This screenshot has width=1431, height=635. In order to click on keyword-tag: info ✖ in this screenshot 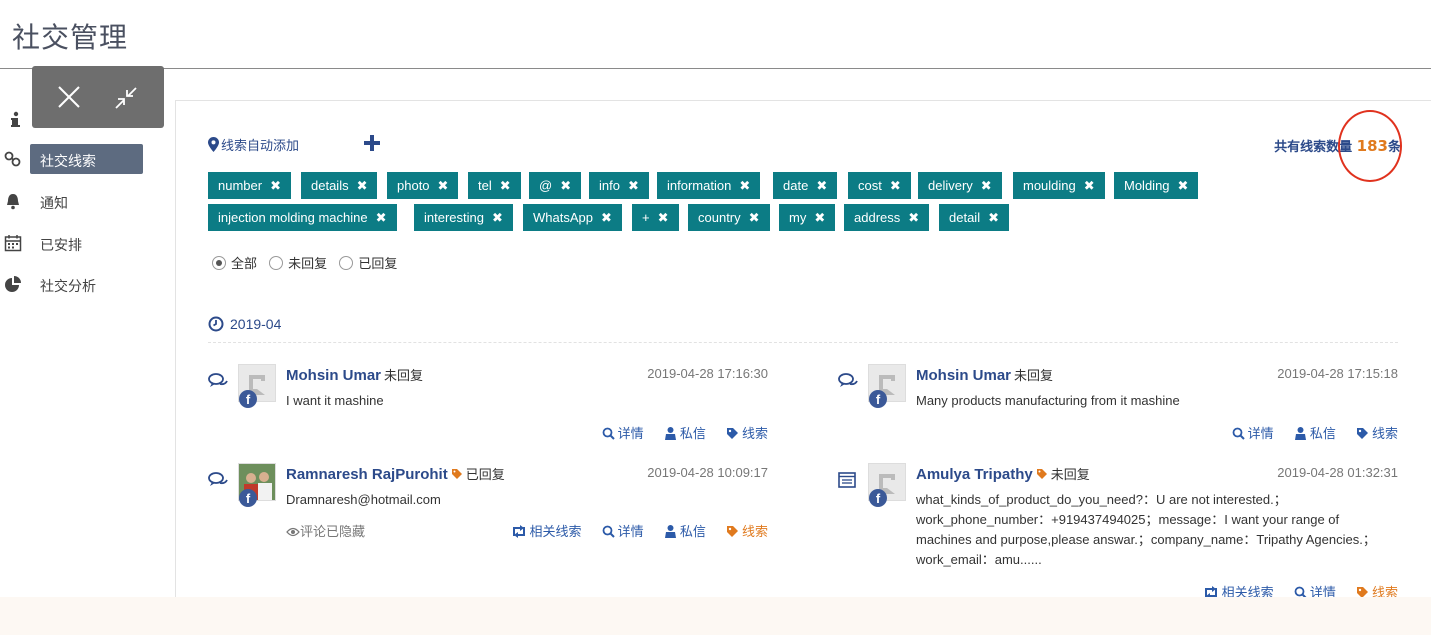, I will do `click(619, 185)`.